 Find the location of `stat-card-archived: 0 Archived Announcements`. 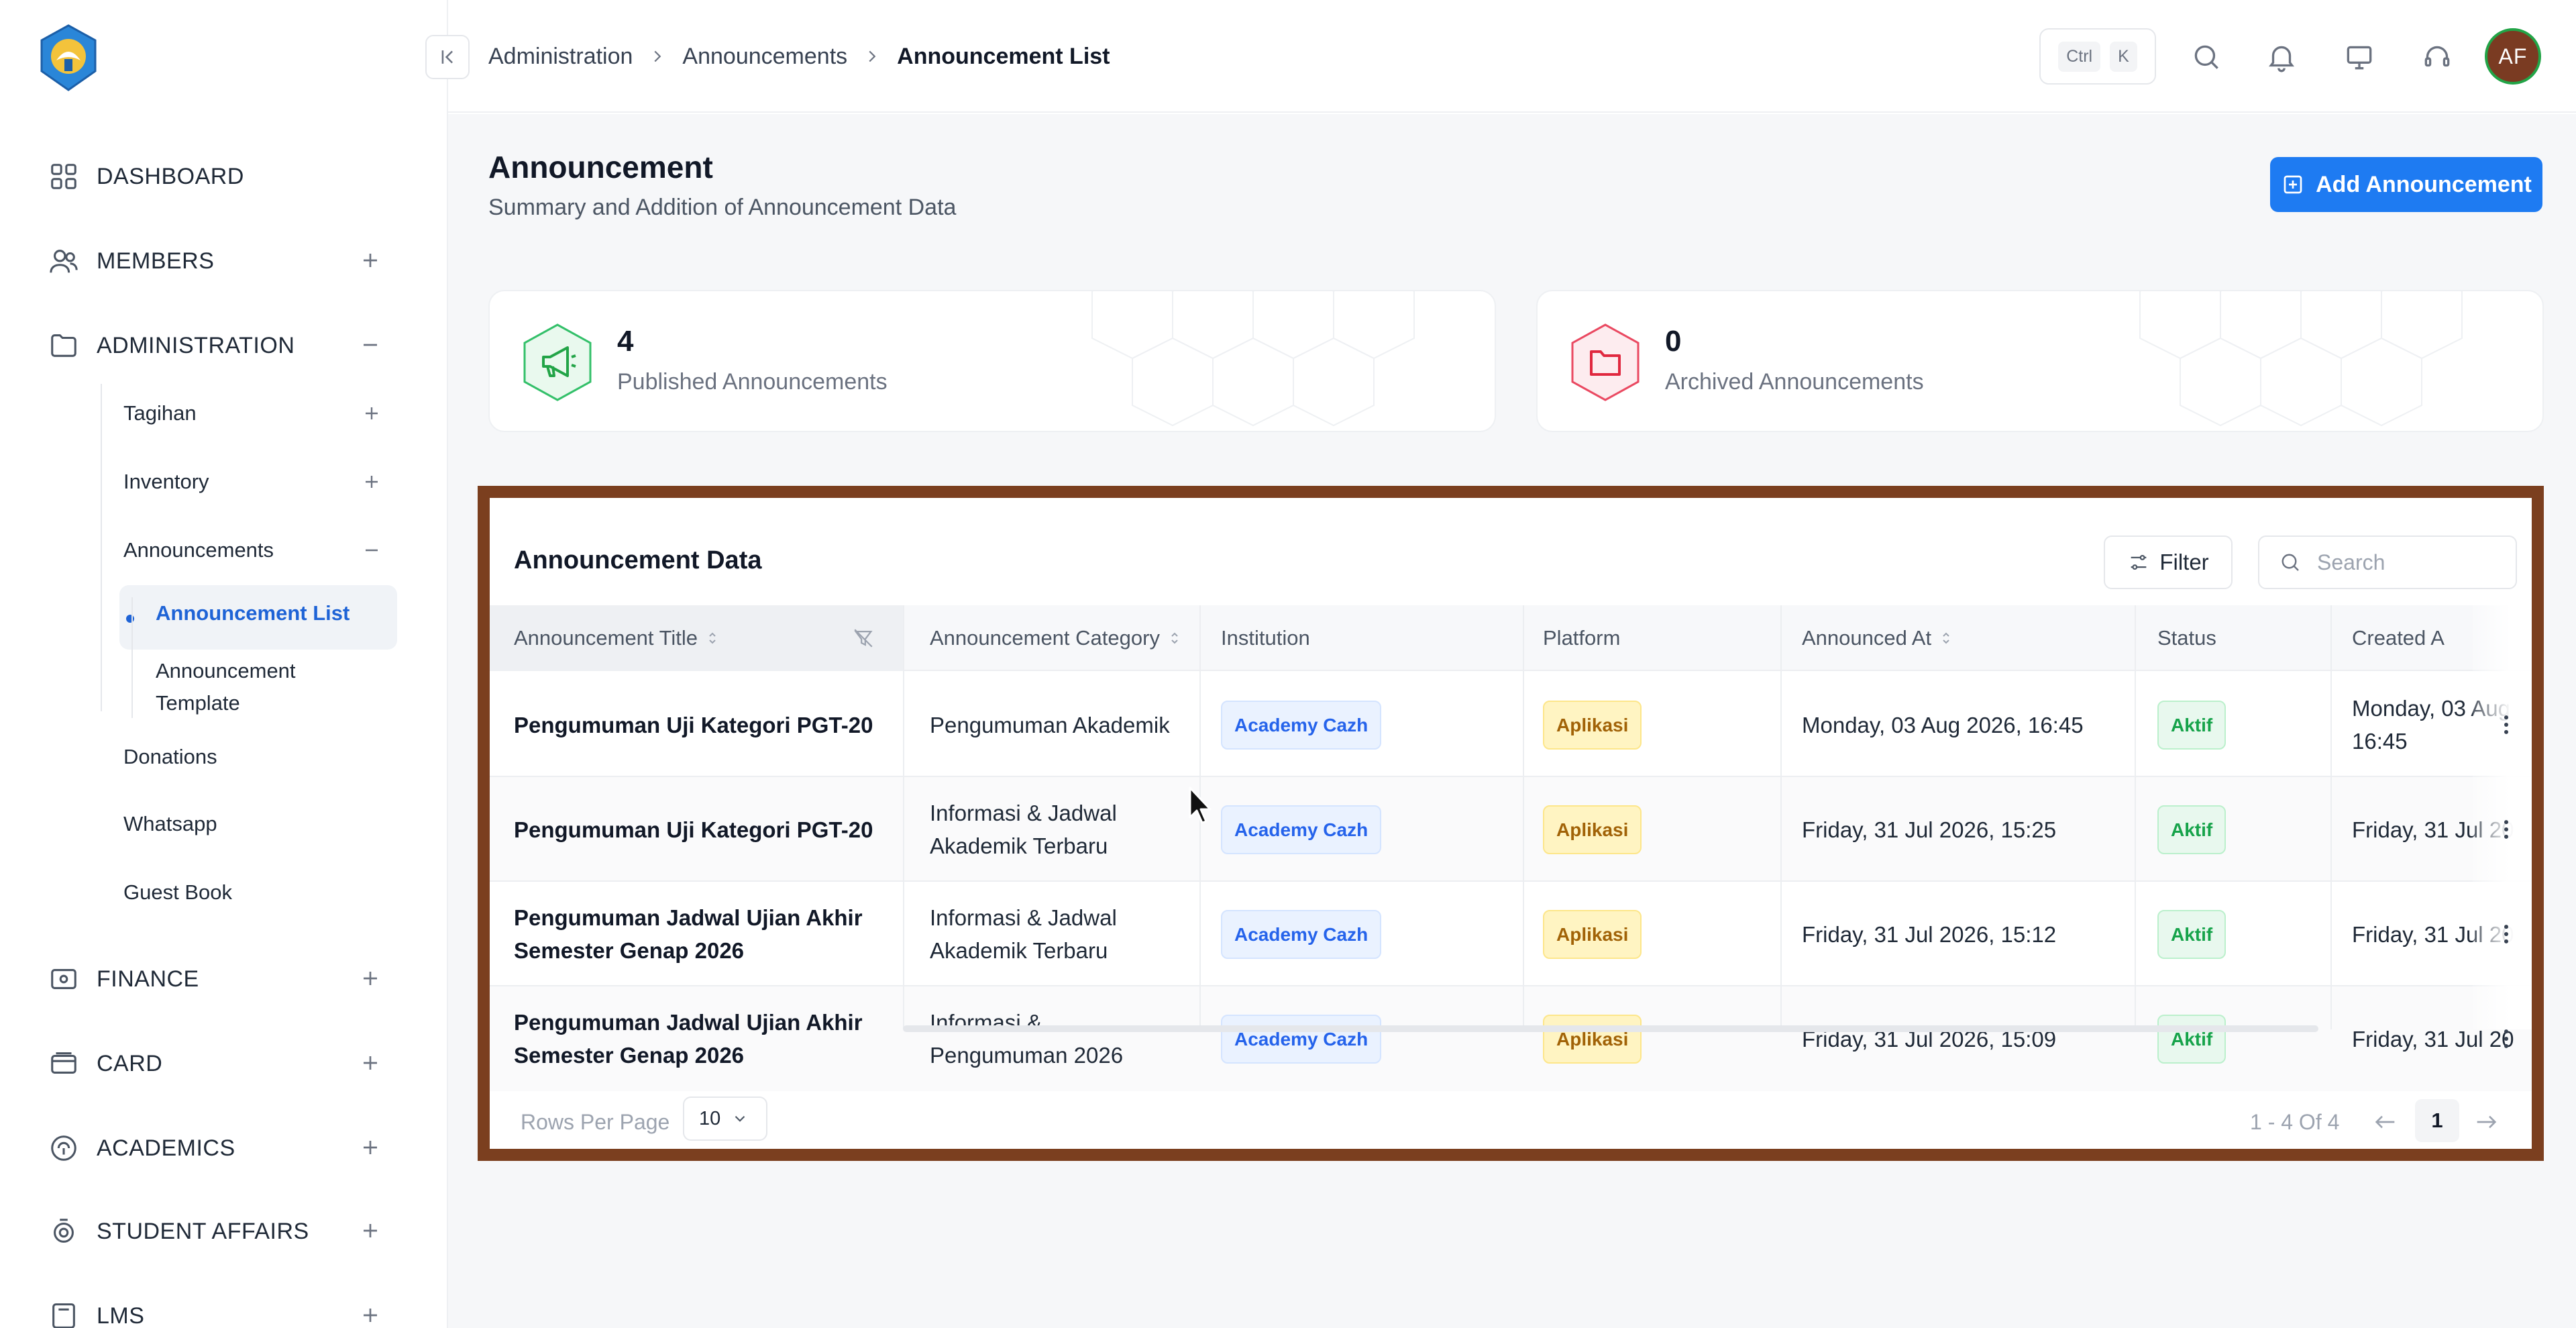

stat-card-archived: 0 Archived Announcements is located at coordinates (2040, 361).